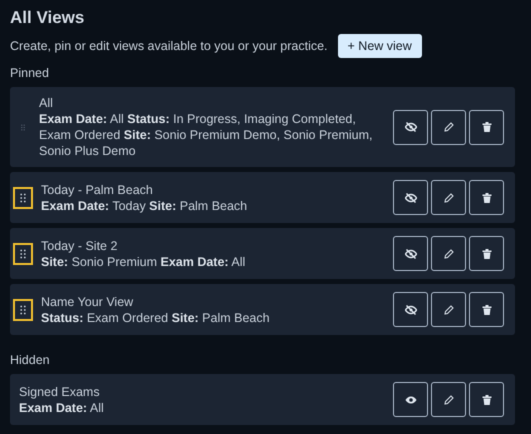  What do you see at coordinates (144, 206) in the screenshot?
I see `view-filters: Exam Date: Today Site: Palm Beach` at bounding box center [144, 206].